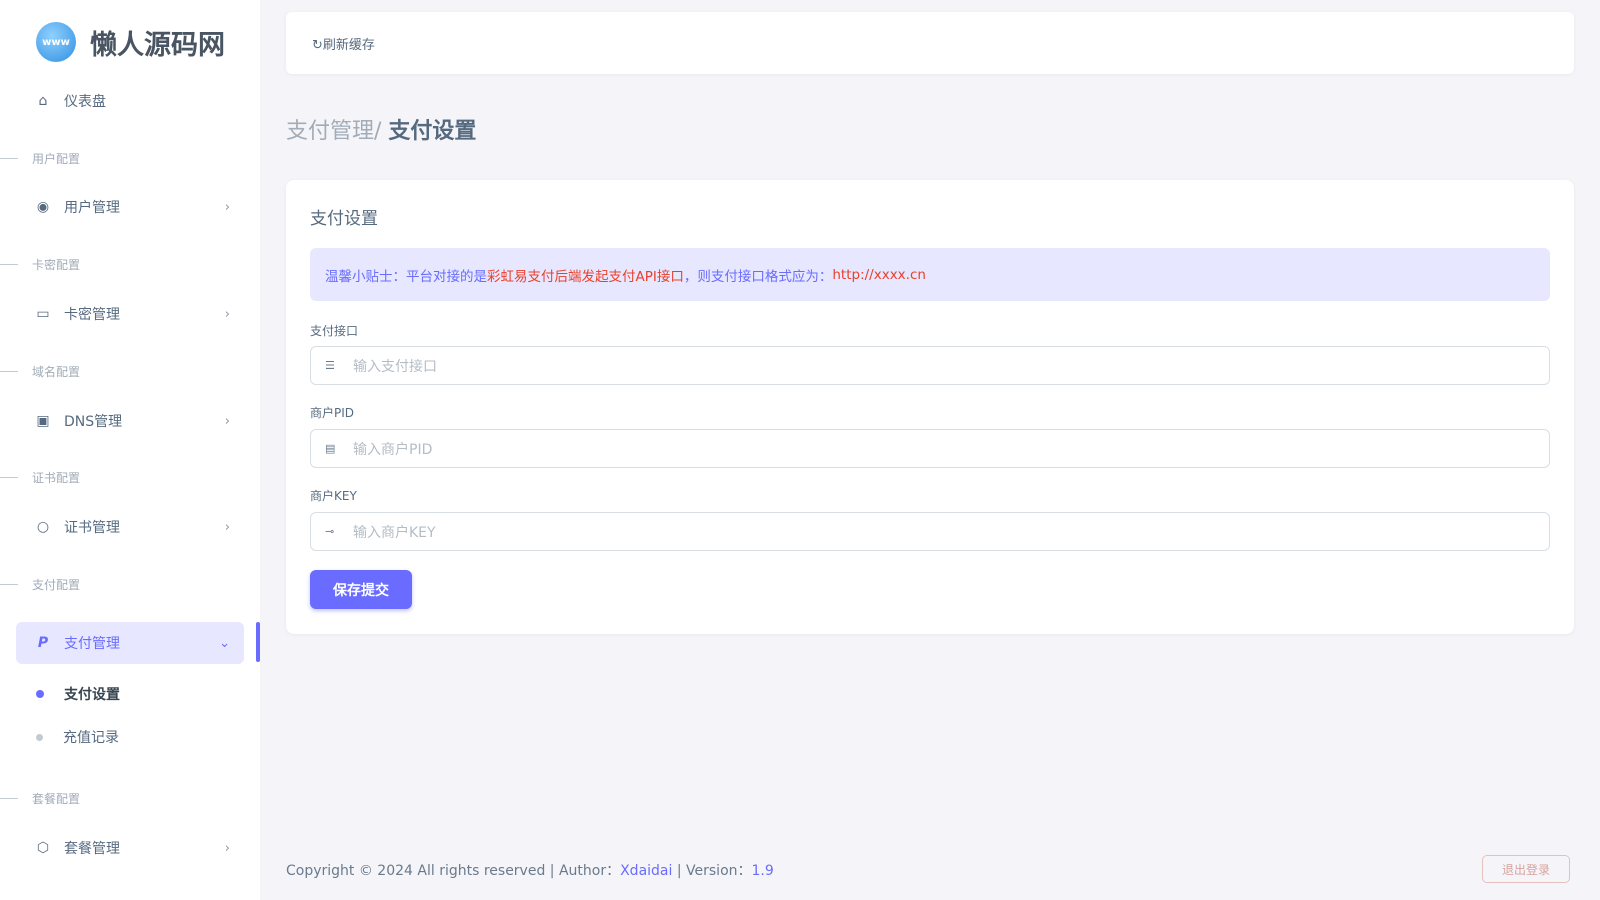 This screenshot has width=1600, height=900. What do you see at coordinates (92, 849) in the screenshot?
I see `label: 套餐管理` at bounding box center [92, 849].